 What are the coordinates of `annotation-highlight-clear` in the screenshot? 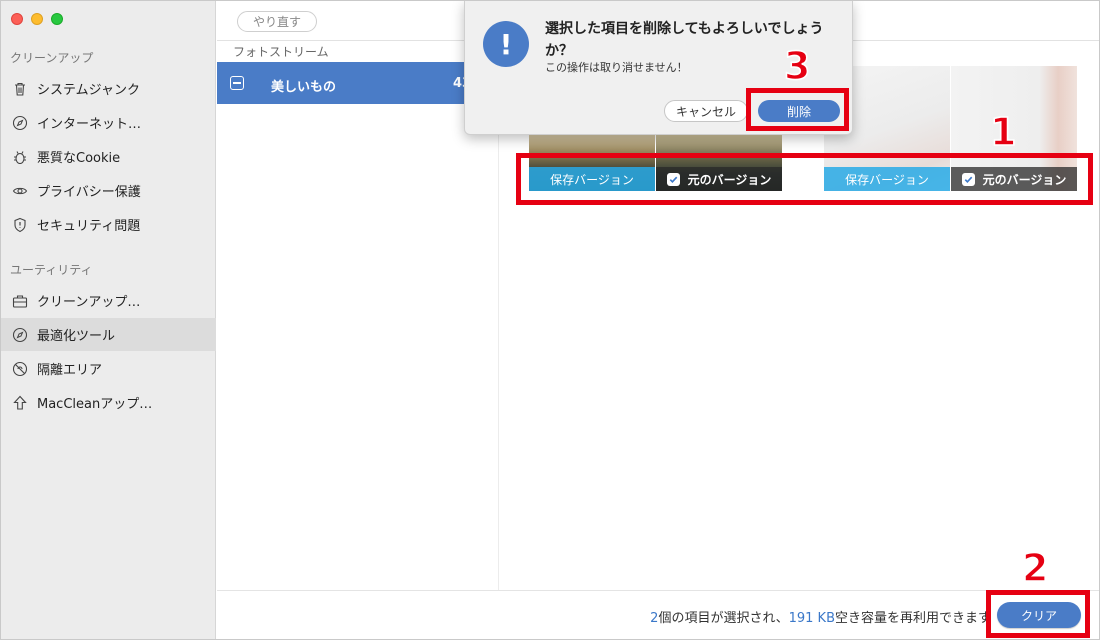 It's located at (1038, 614).